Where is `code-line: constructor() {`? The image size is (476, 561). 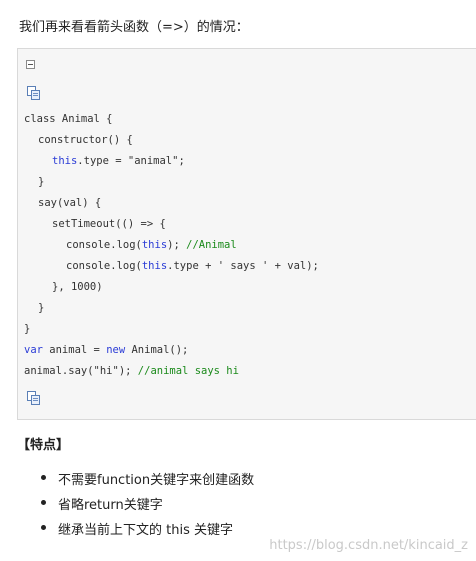 code-line: constructor() { is located at coordinates (85, 140).